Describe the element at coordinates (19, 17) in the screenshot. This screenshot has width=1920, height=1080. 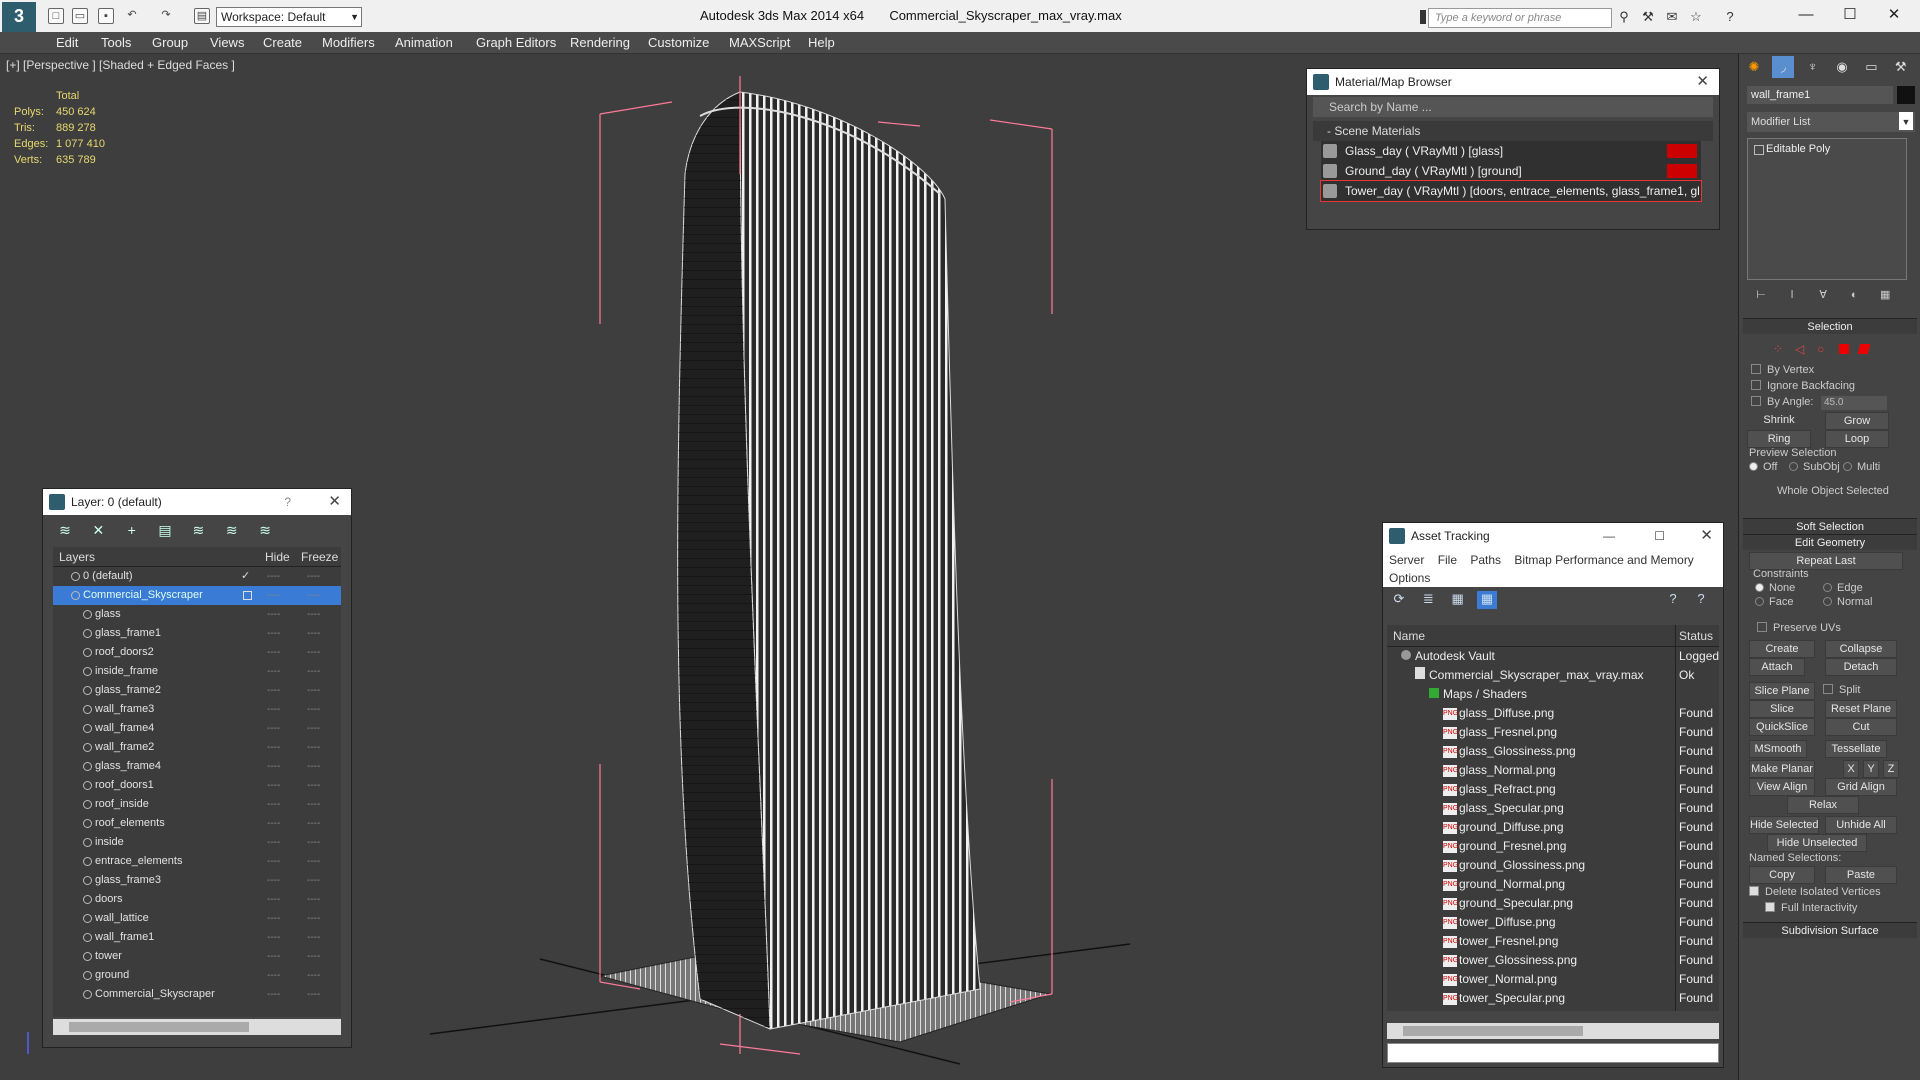
I see `app-logo-icon: 3` at that location.